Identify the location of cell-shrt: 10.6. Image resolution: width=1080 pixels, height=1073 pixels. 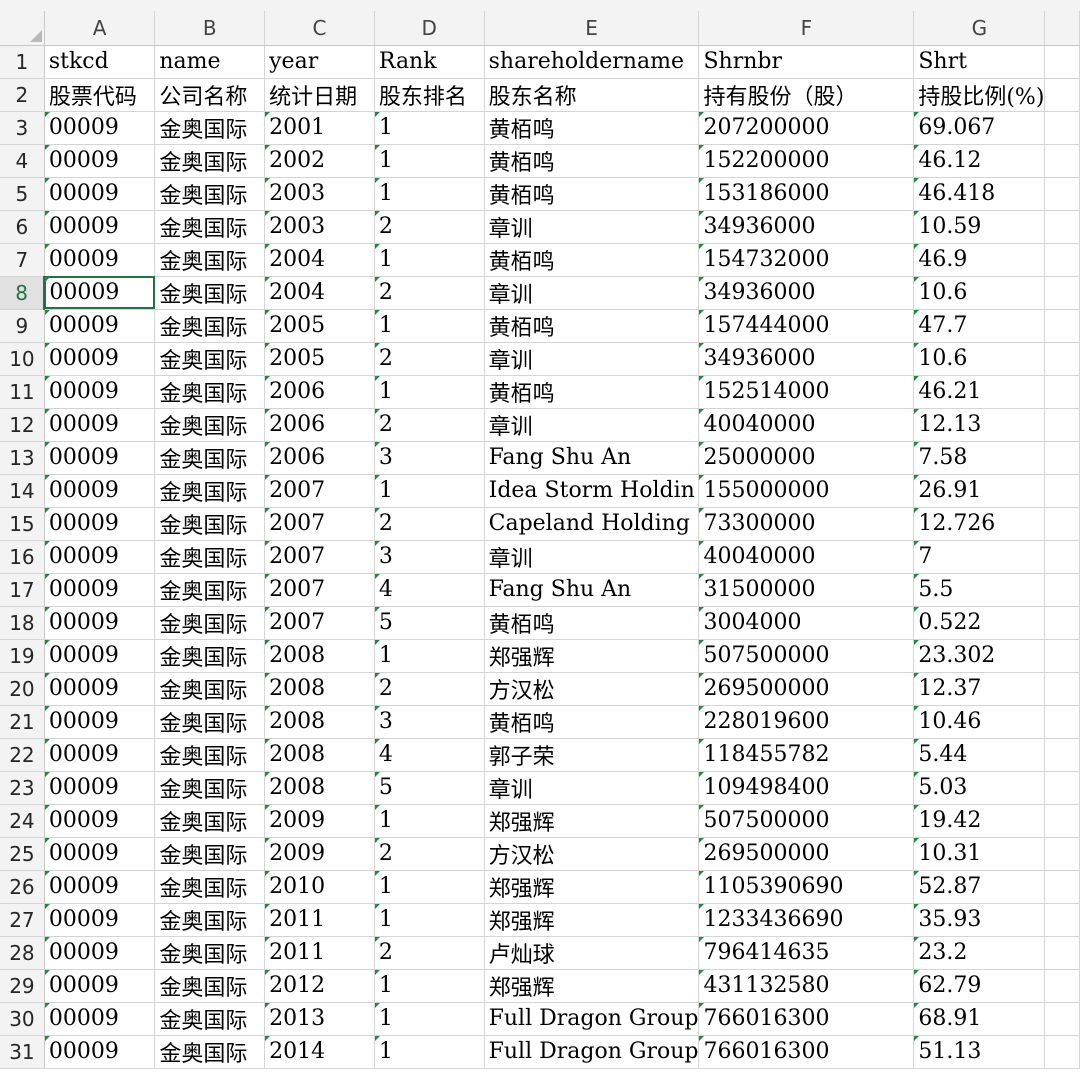
(979, 293).